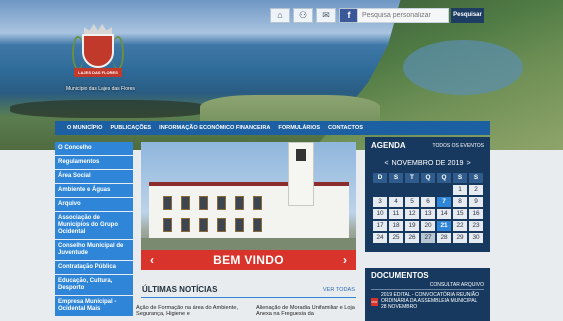  What do you see at coordinates (403, 15) in the screenshot?
I see `search-input` at bounding box center [403, 15].